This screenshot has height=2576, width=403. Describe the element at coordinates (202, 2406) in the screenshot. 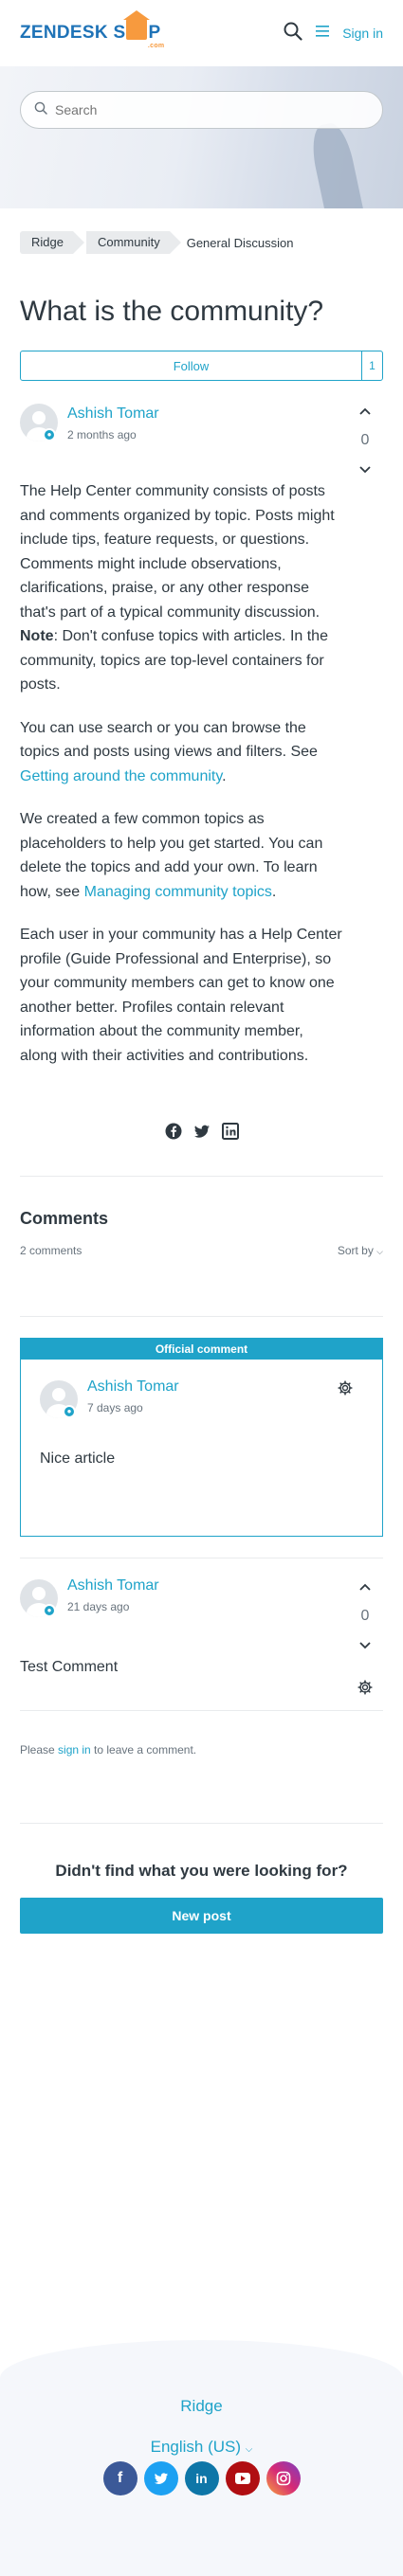

I see `footer-brand-link: Ridge` at that location.